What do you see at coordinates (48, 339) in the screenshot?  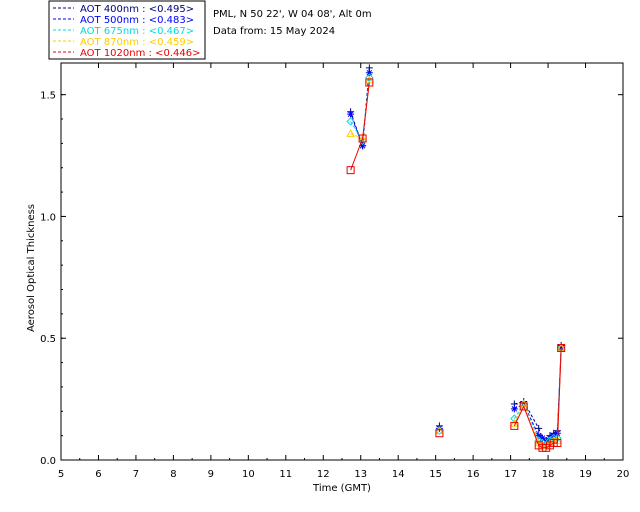 I see `y-tick-label: 0.5` at bounding box center [48, 339].